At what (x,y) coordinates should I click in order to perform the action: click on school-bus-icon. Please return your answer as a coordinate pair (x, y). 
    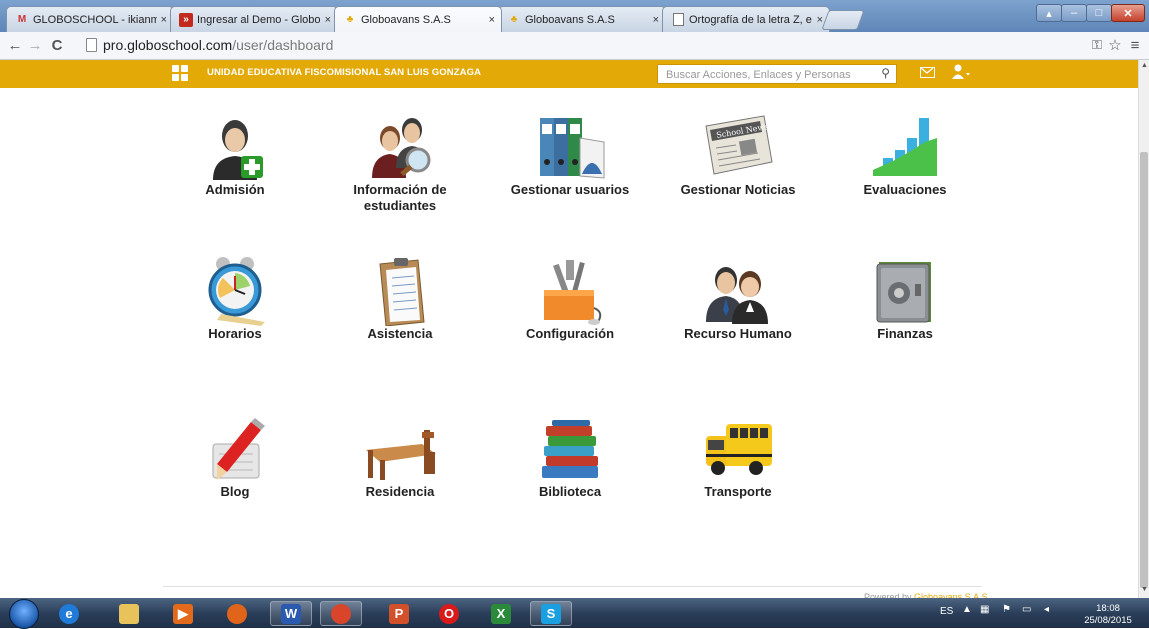
    Looking at the image, I should click on (738, 449).